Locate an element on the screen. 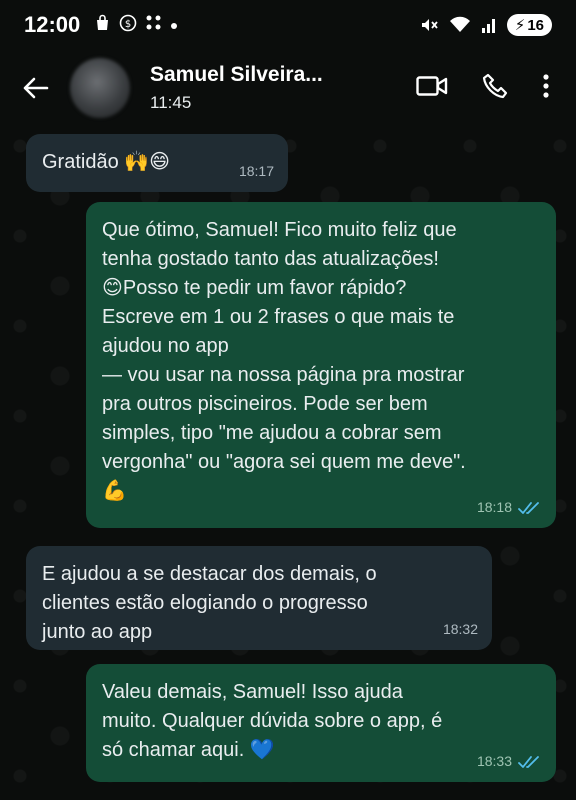 This screenshot has height=800, width=576. arrow-left-icon is located at coordinates (36, 88).